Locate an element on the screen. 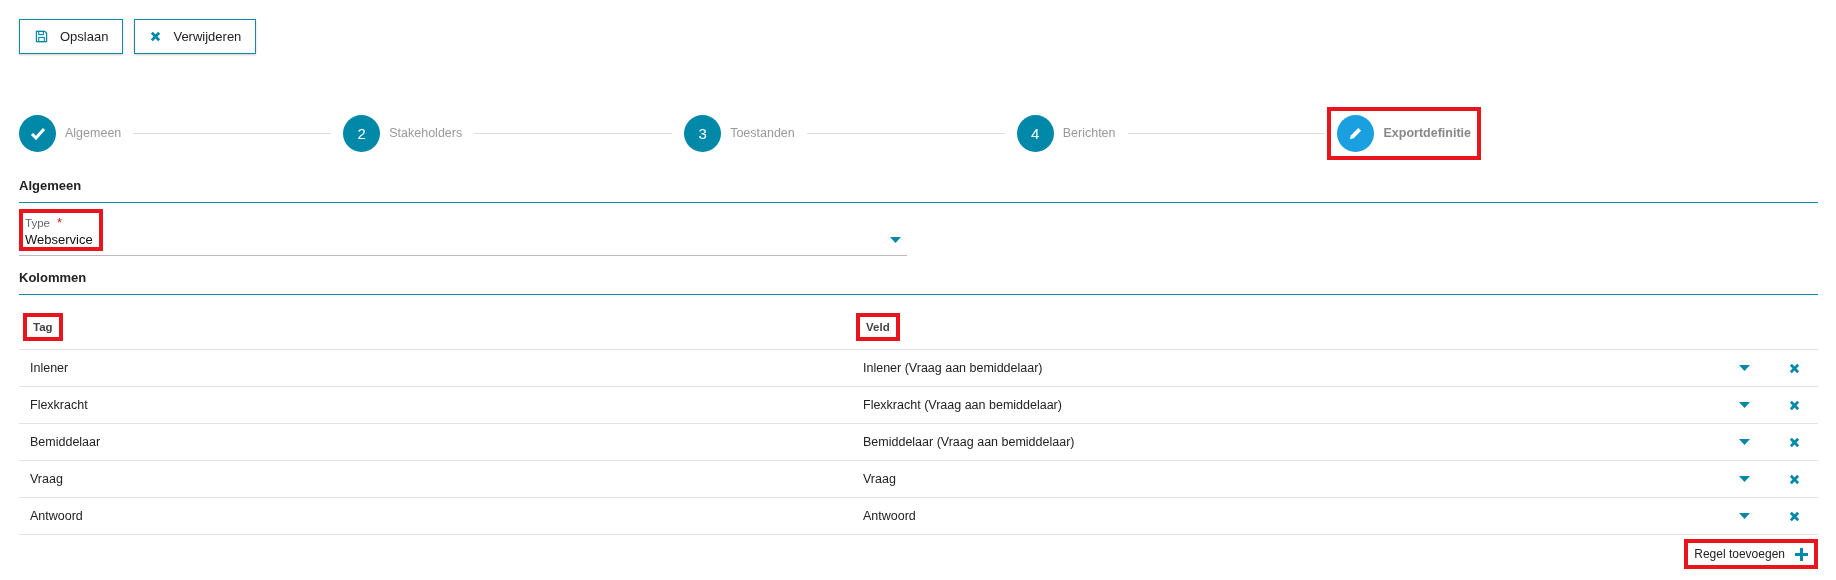  step-label: Berichten is located at coordinates (1089, 133).